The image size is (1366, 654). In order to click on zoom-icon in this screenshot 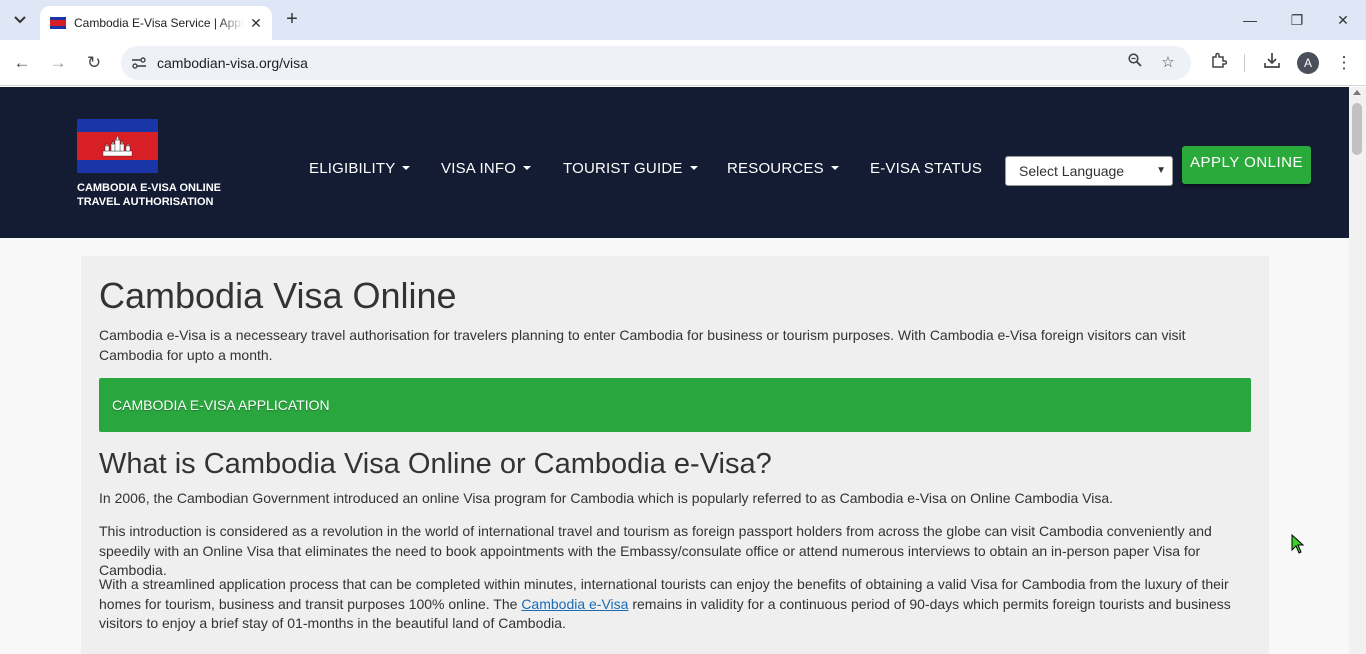, I will do `click(1135, 63)`.